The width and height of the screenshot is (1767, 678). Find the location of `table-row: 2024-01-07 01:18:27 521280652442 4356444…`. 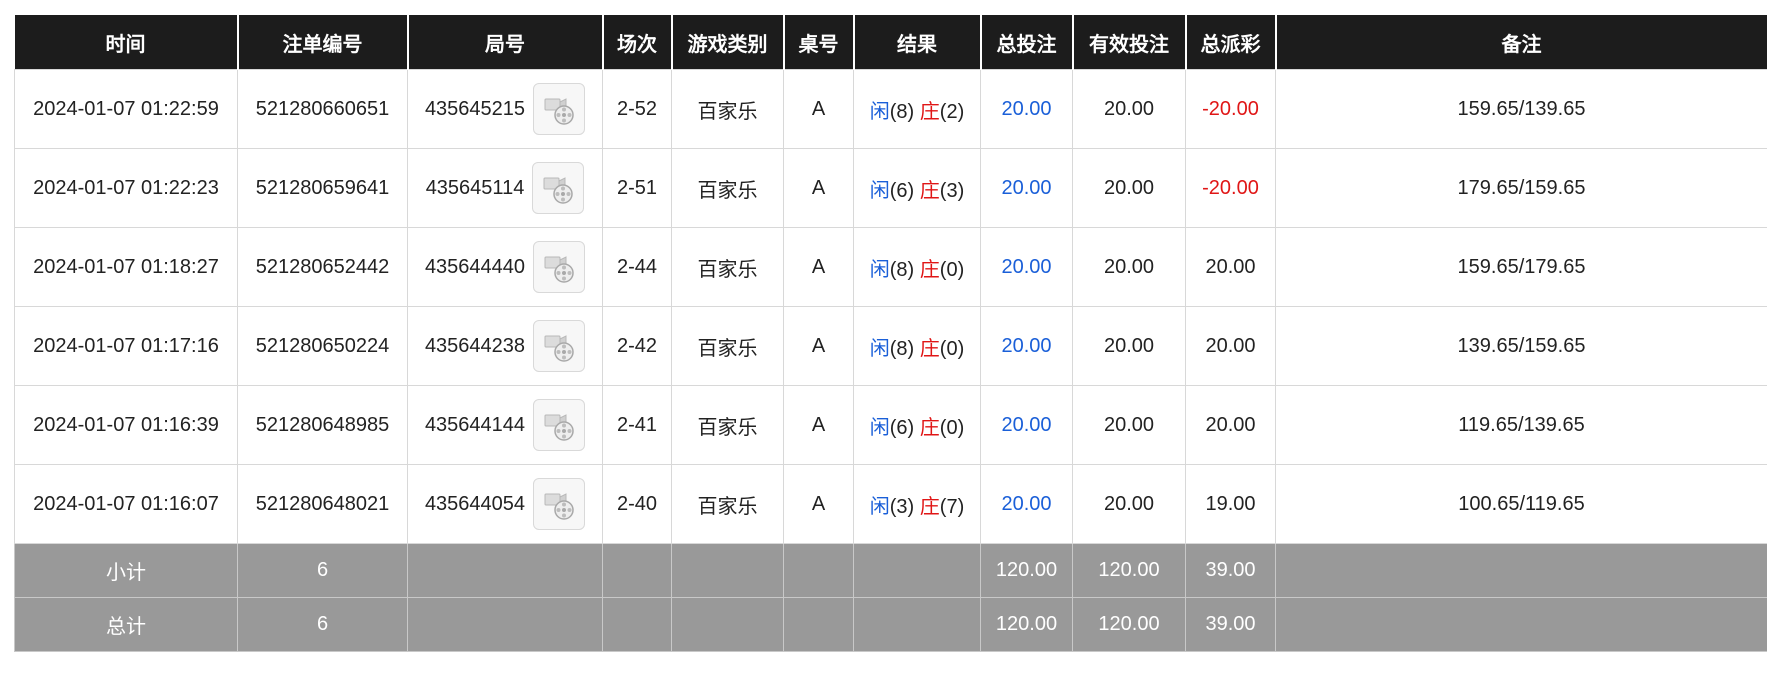

table-row: 2024-01-07 01:18:27 521280652442 4356444… is located at coordinates (890, 267).